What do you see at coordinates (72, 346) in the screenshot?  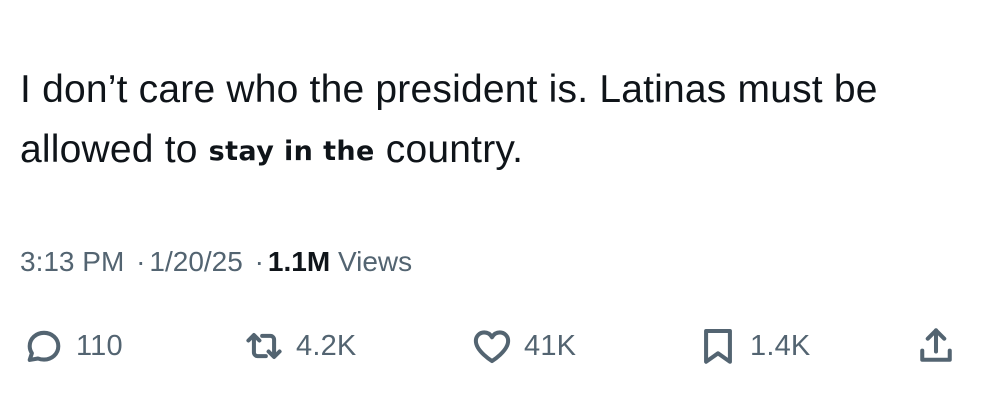 I see `reply-button: 110` at bounding box center [72, 346].